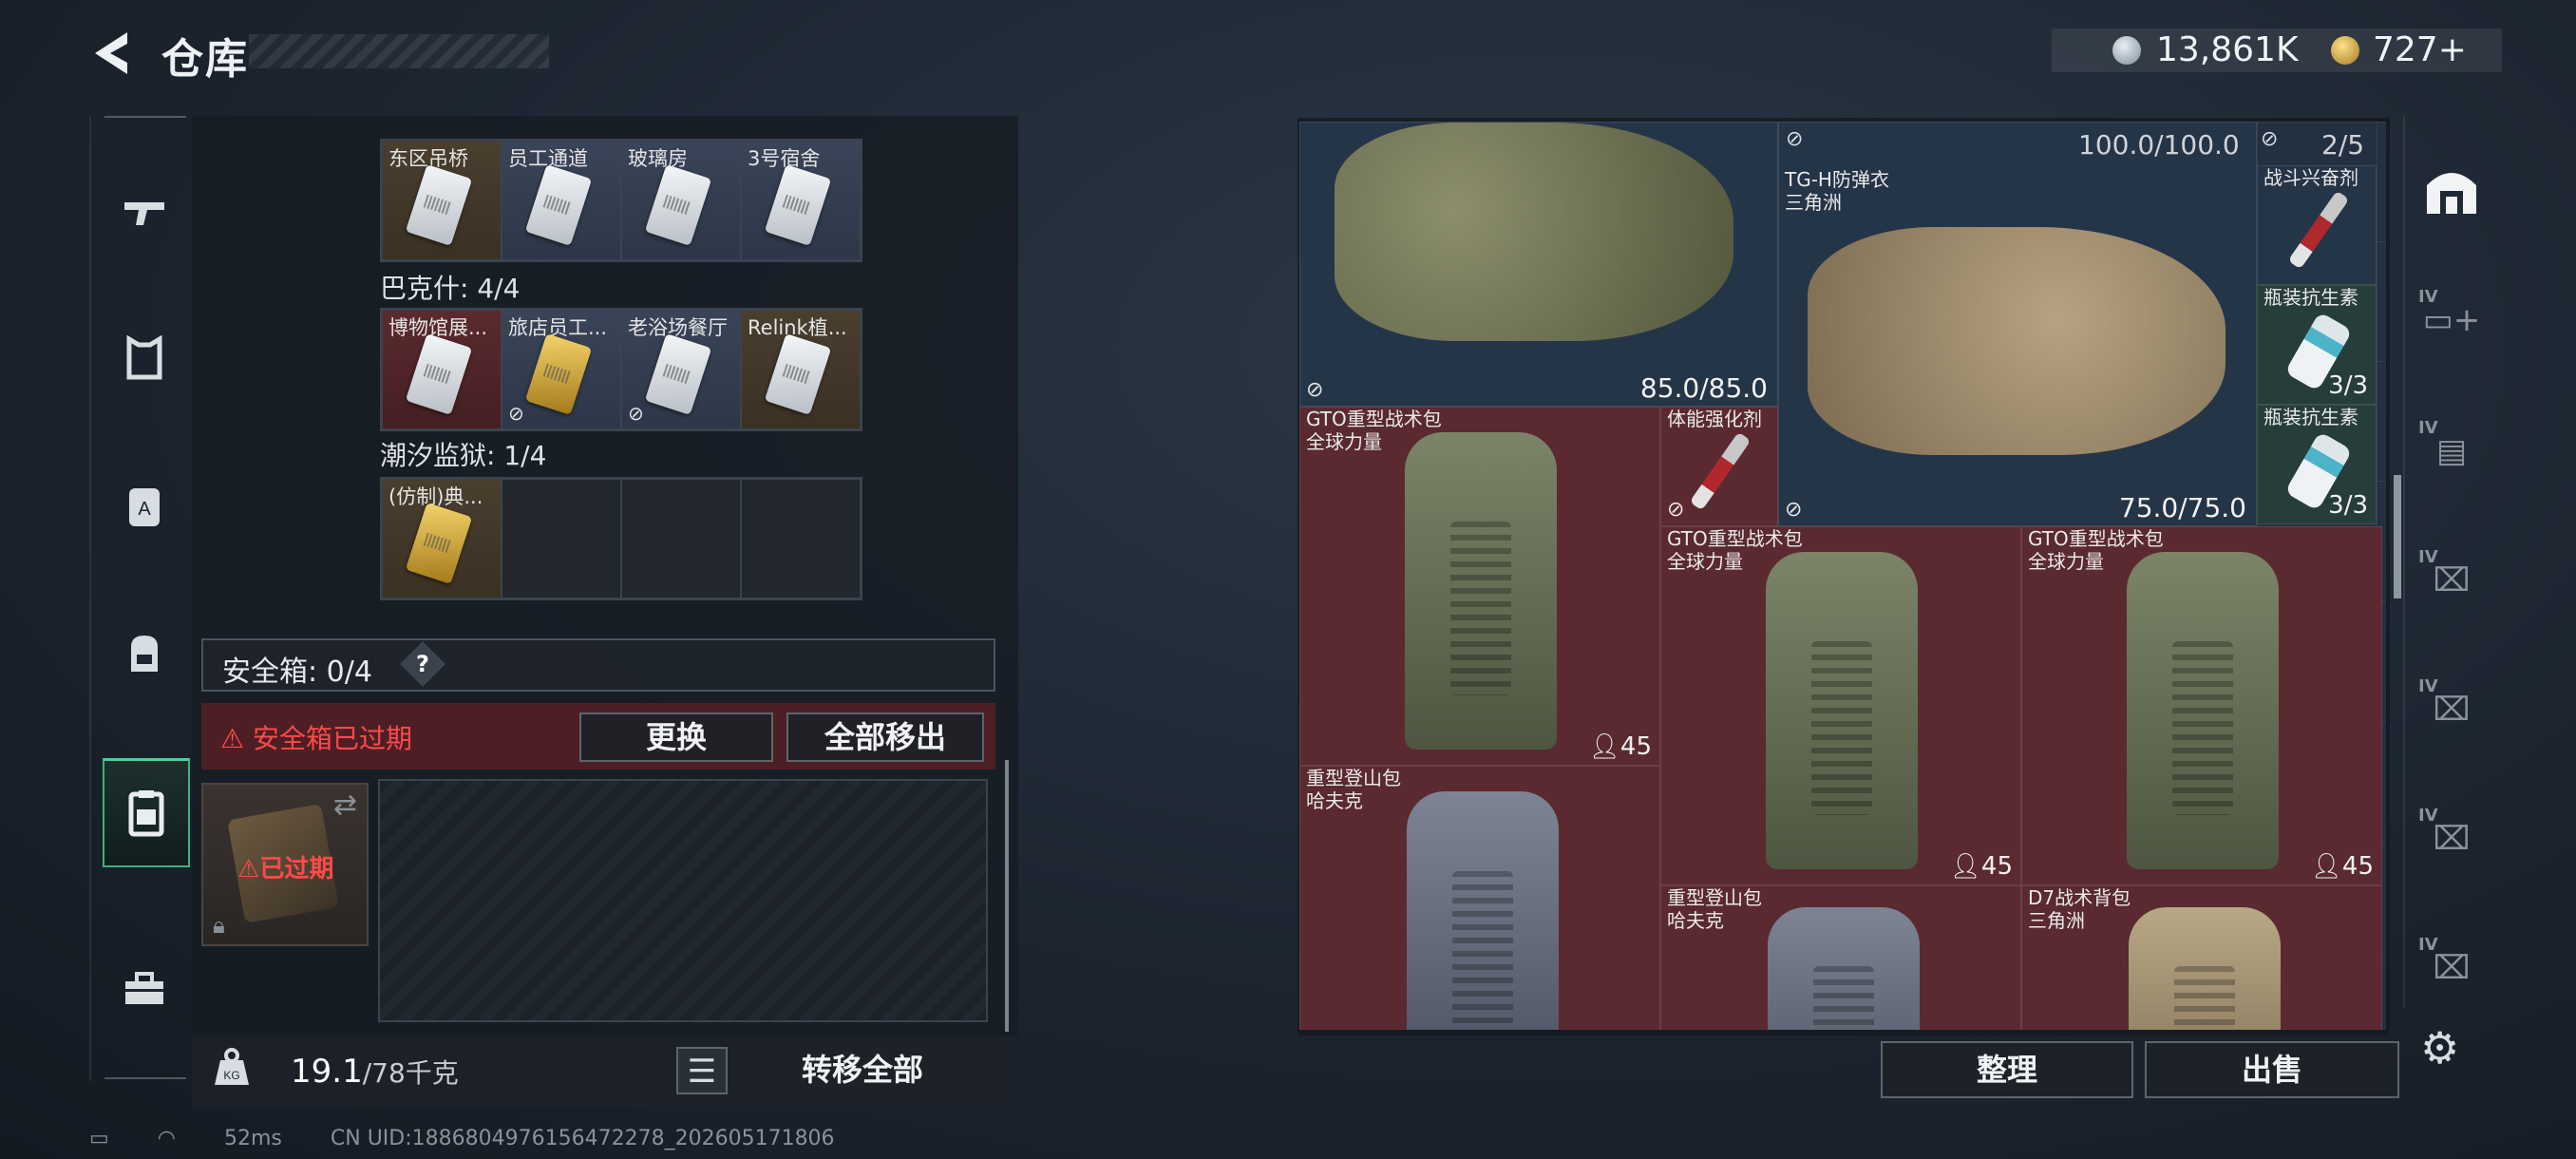  I want to click on medkit-tab: IV ▭+, so click(2451, 320).